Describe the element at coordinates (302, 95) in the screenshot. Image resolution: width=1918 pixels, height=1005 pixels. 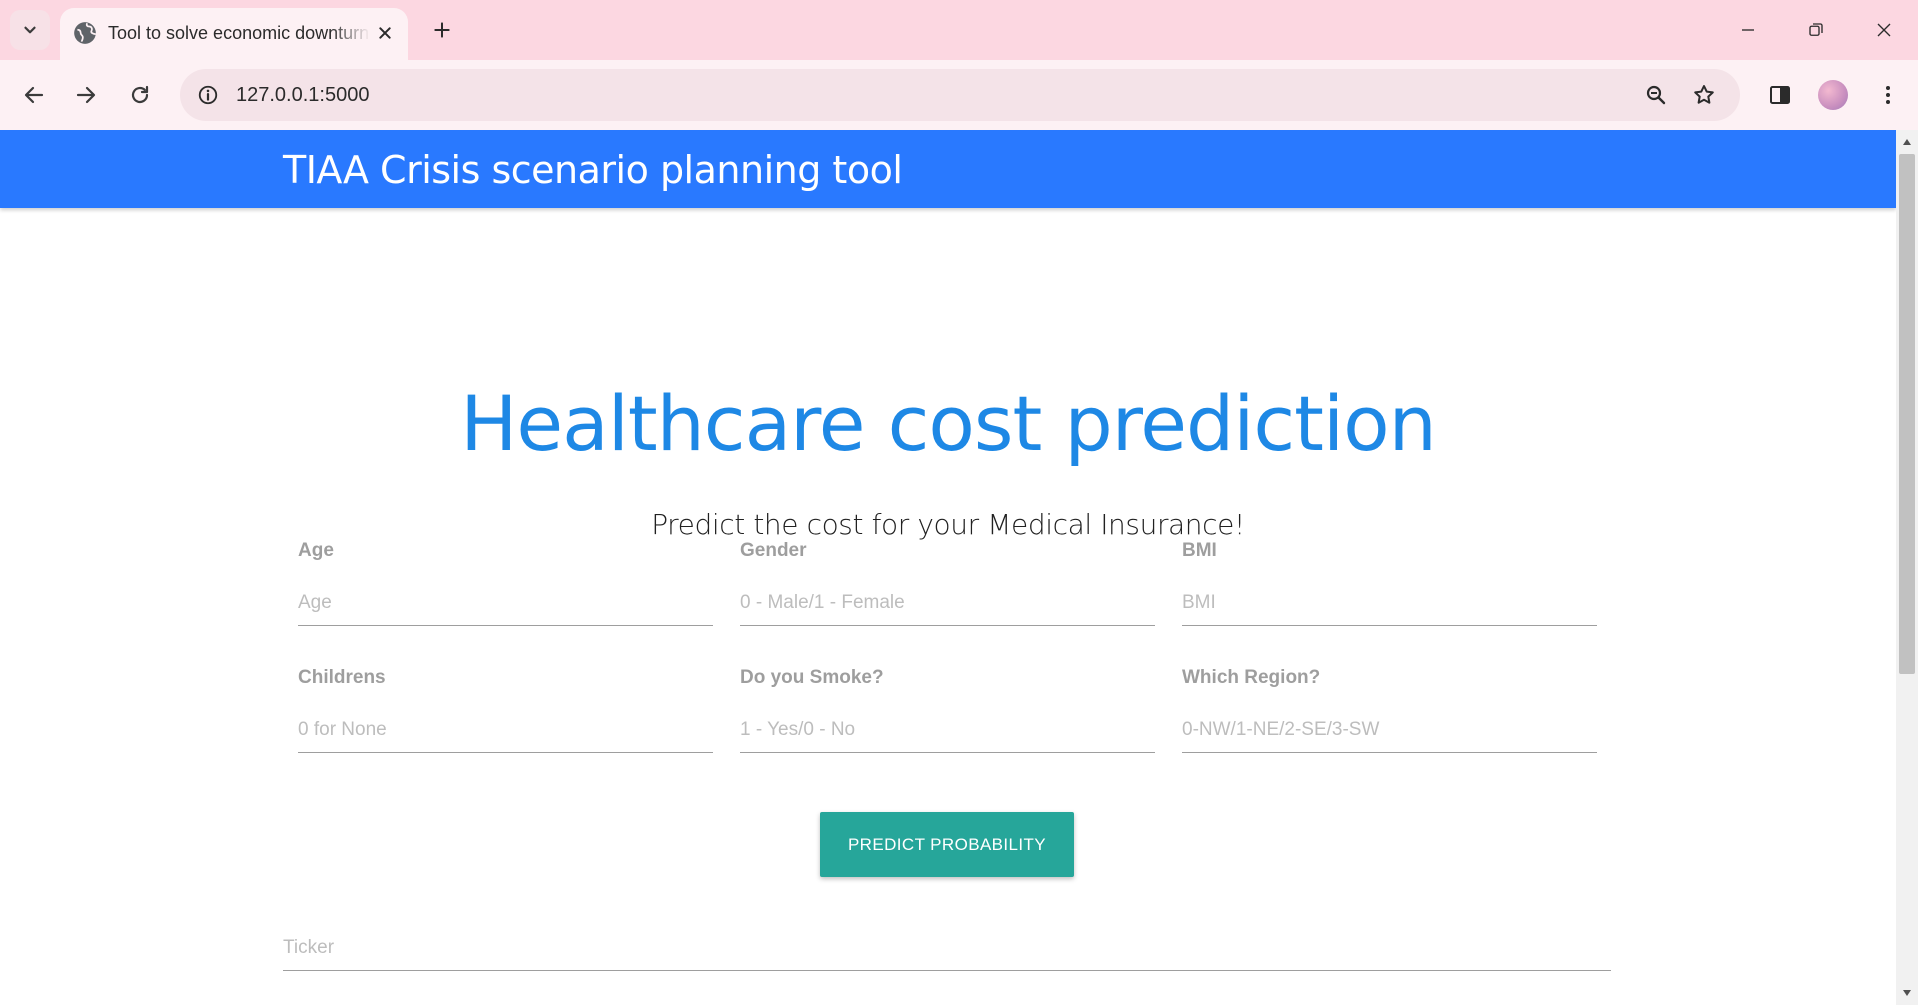
I see `url-text: 127.0.0.1:5000` at that location.